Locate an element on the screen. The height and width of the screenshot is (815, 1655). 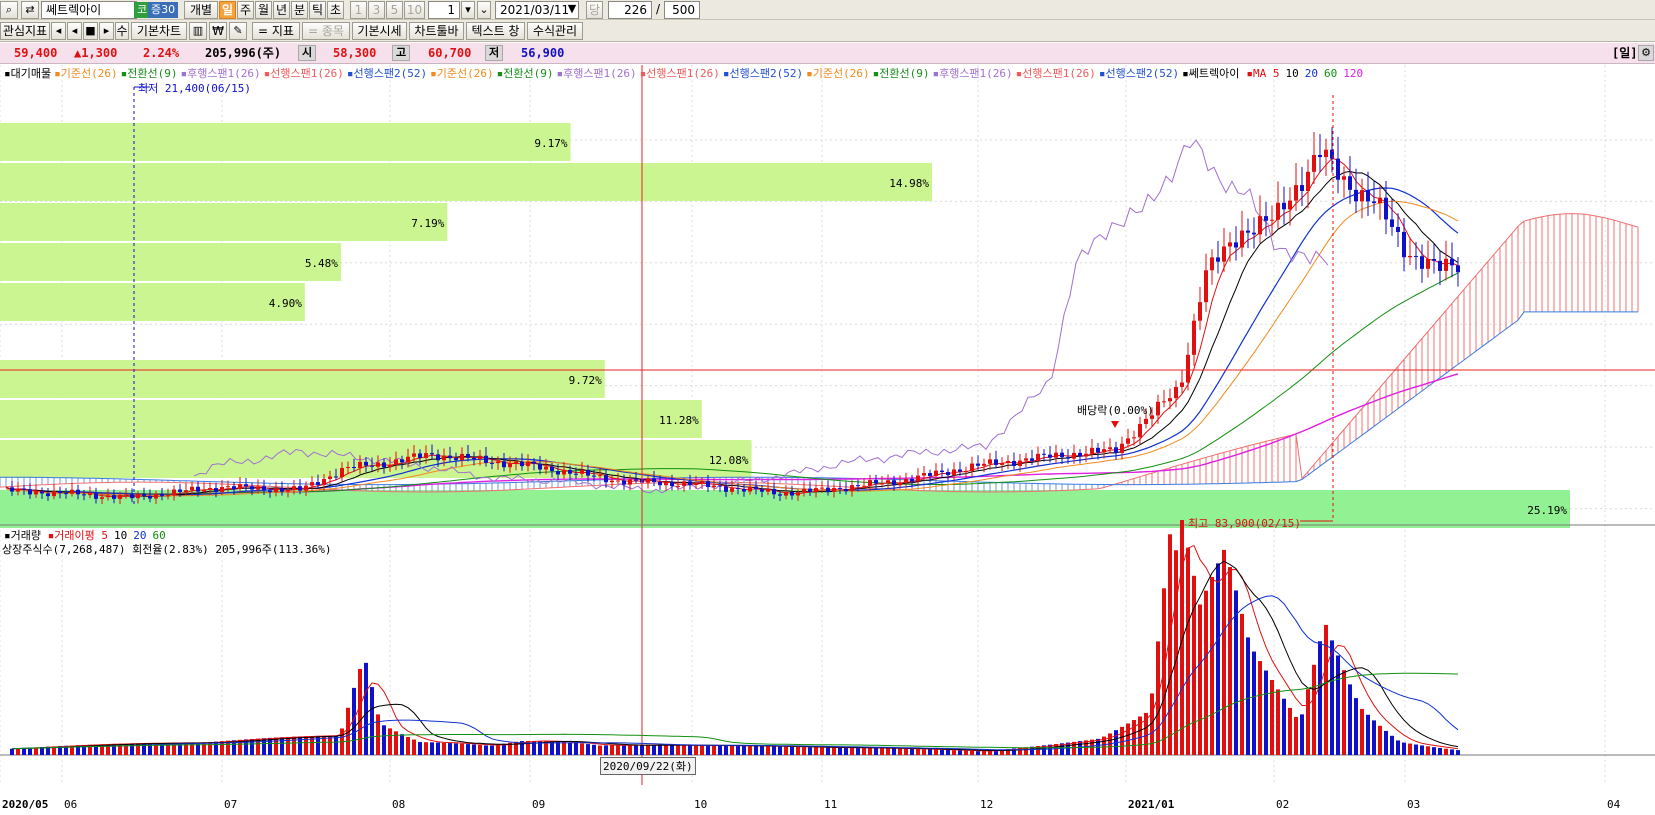
chart-type-icon: ▥ is located at coordinates (198, 31).